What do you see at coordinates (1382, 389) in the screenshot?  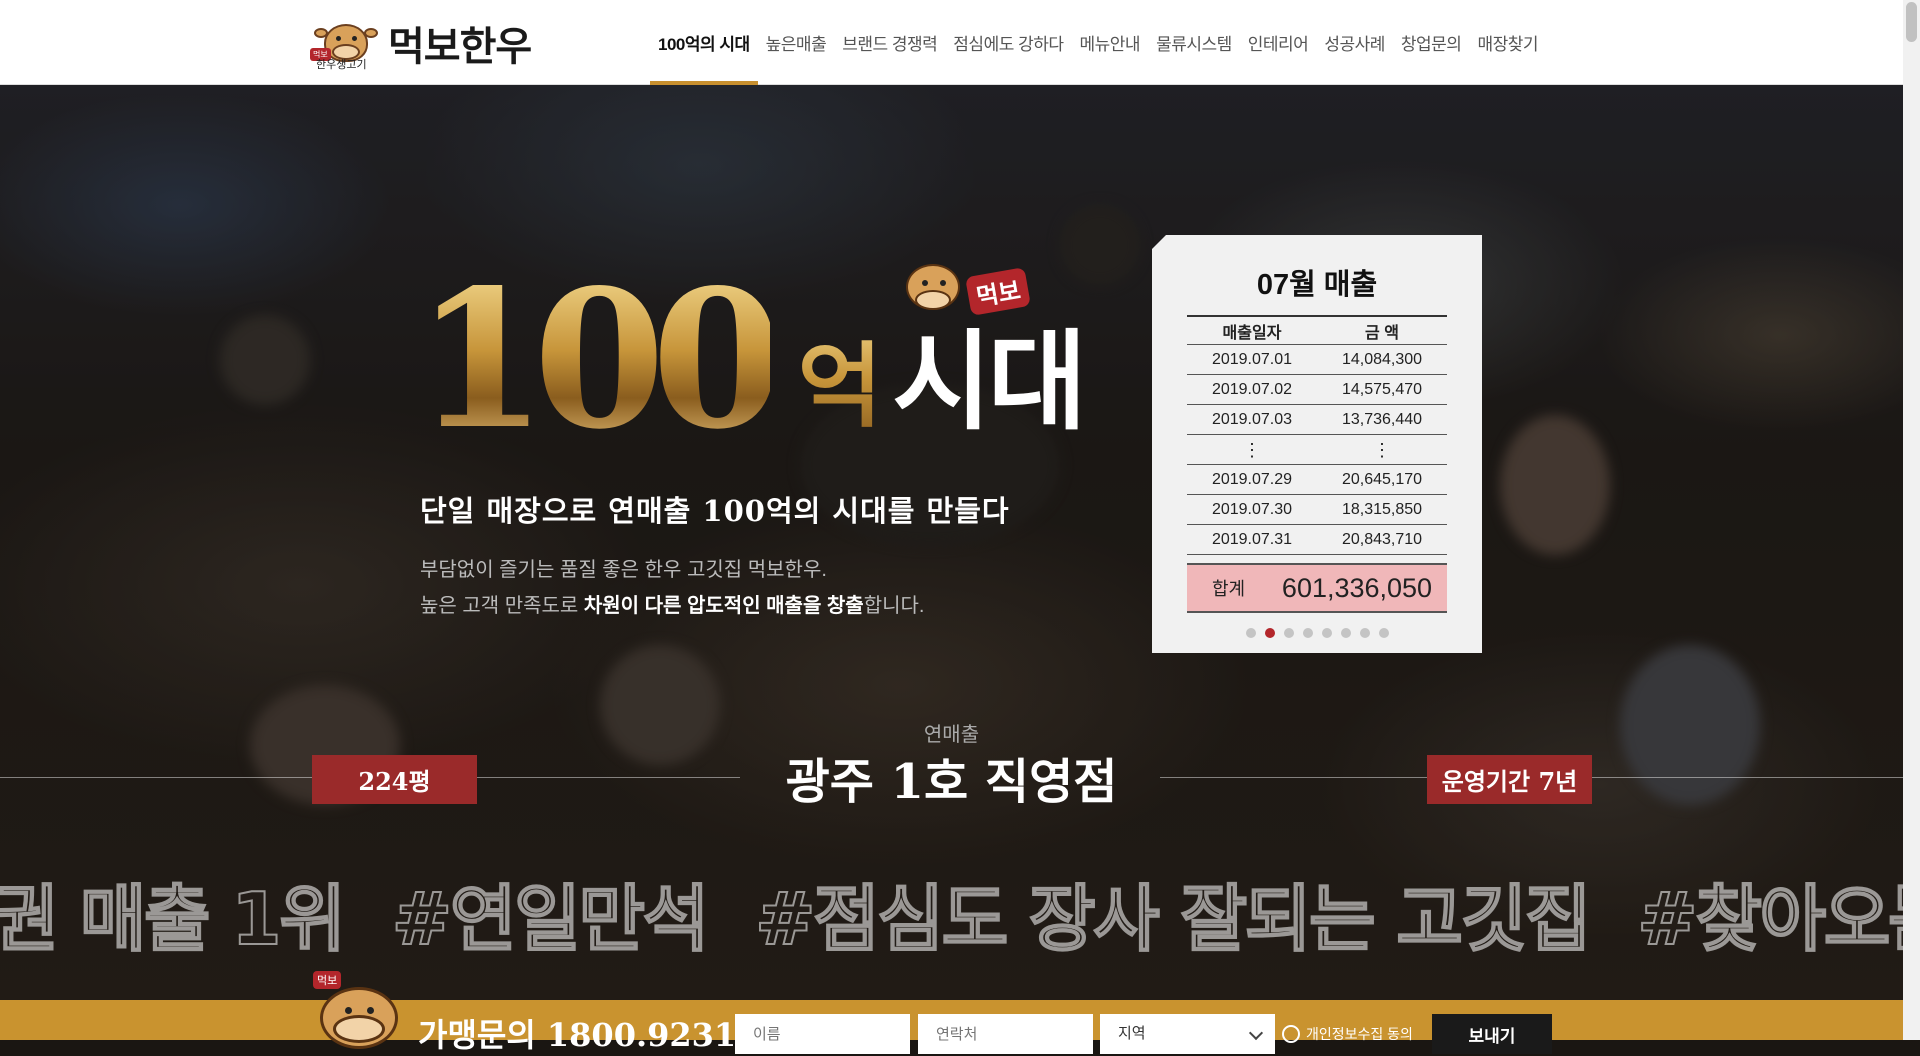 I see `sales-amount: 14,575,470` at bounding box center [1382, 389].